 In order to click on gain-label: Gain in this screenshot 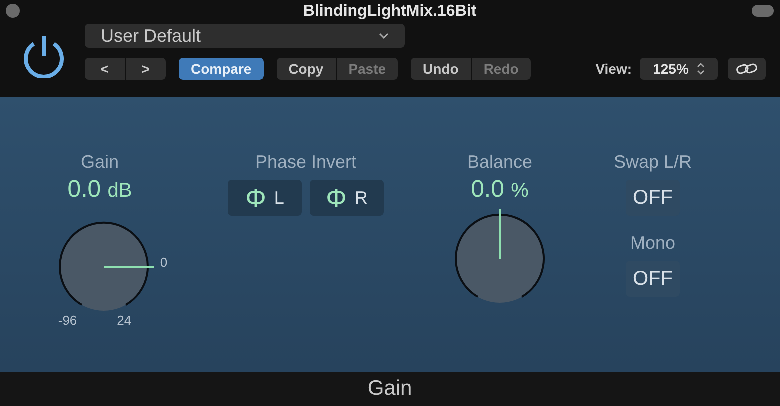, I will do `click(100, 162)`.